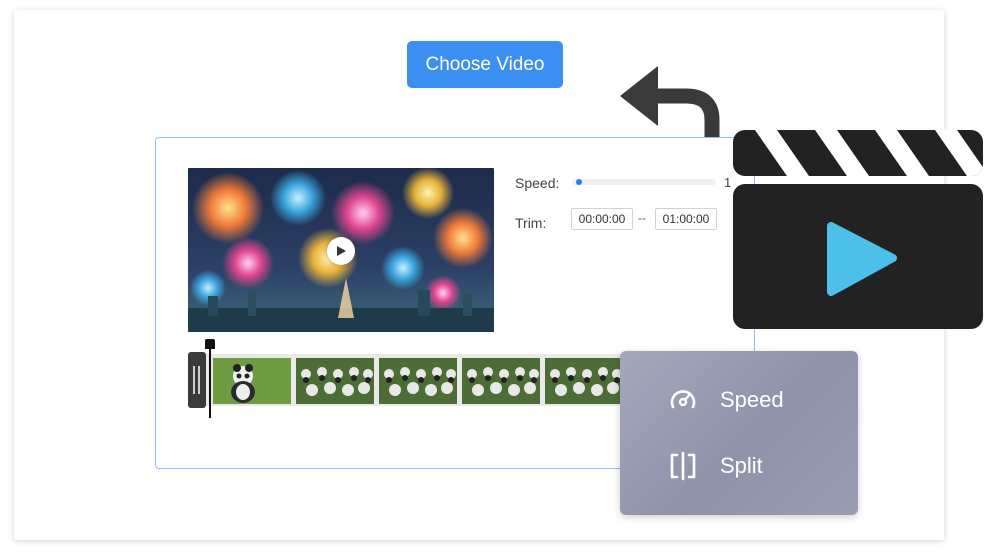  I want to click on trim-end-field: 01:00:00, so click(686, 219).